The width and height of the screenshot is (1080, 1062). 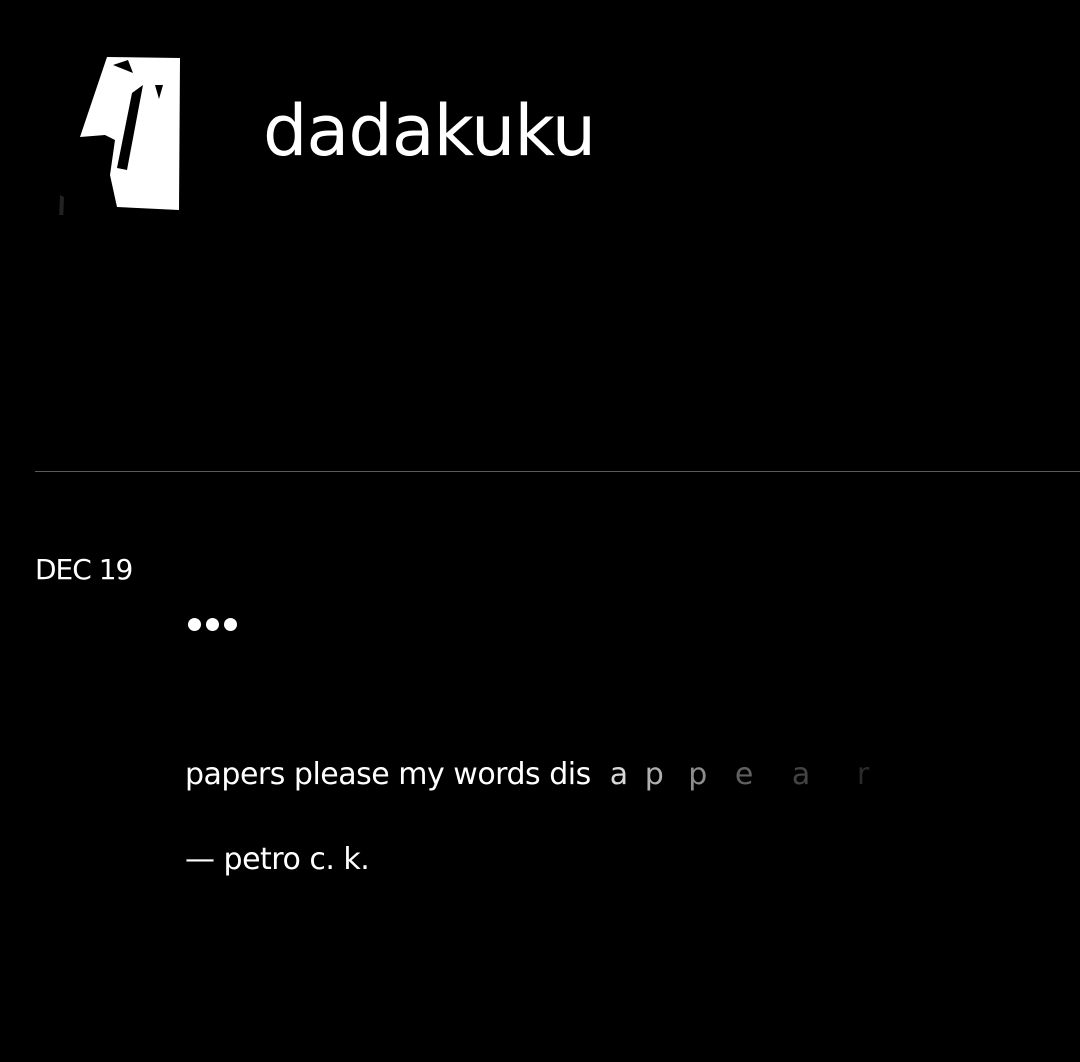 I want to click on poem-attribution: — petro c. k., so click(x=277, y=859).